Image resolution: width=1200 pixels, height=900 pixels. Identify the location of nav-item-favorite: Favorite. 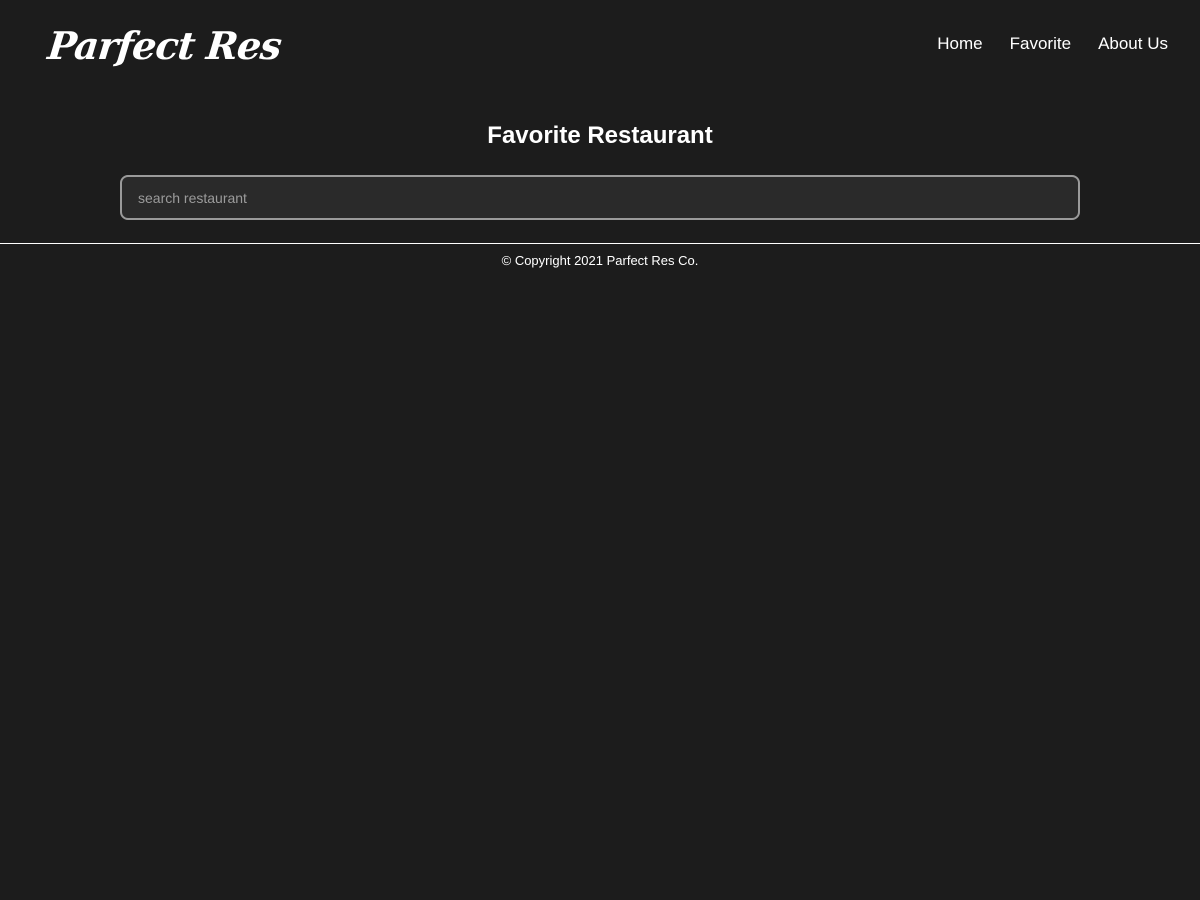
(1040, 44).